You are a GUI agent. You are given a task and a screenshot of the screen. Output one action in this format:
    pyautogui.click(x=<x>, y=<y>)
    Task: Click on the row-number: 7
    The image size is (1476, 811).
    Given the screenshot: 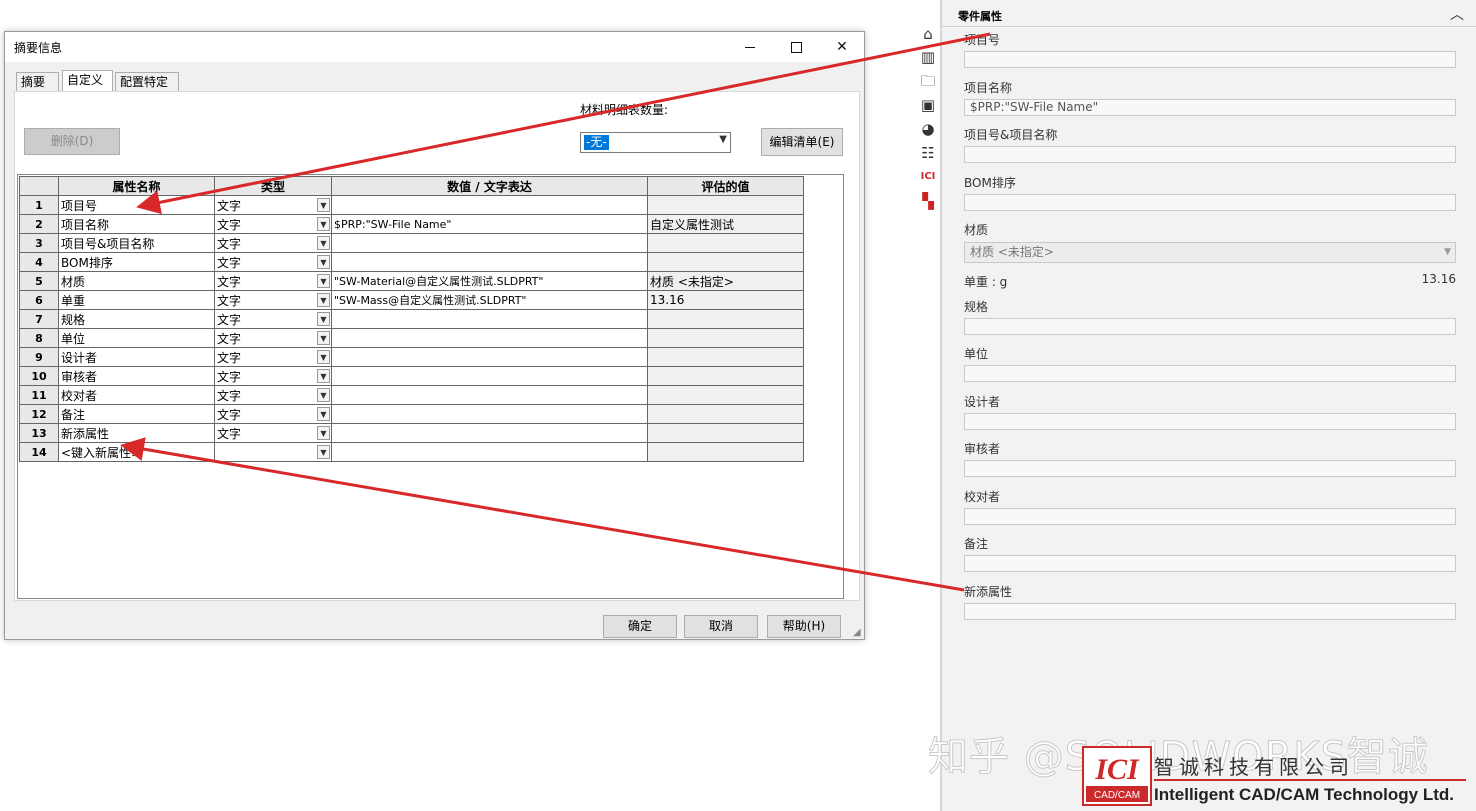 What is the action you would take?
    pyautogui.click(x=39, y=319)
    